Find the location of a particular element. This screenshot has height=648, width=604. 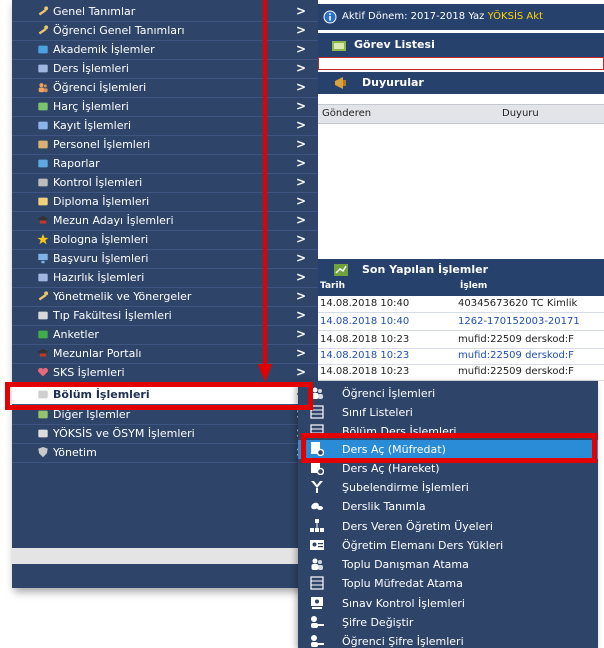

submenu-item-b-l-m-ders-i-lemleri: Bölüm Ders İşlemleri is located at coordinates (448, 431).